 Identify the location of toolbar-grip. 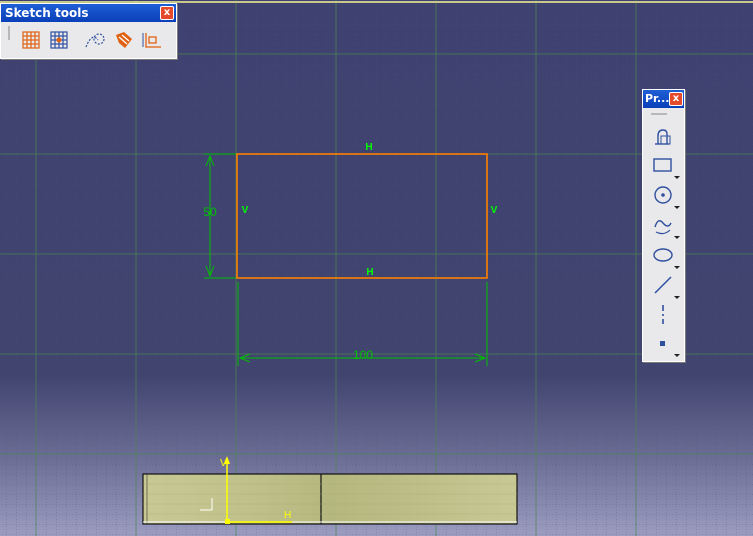
(9, 33).